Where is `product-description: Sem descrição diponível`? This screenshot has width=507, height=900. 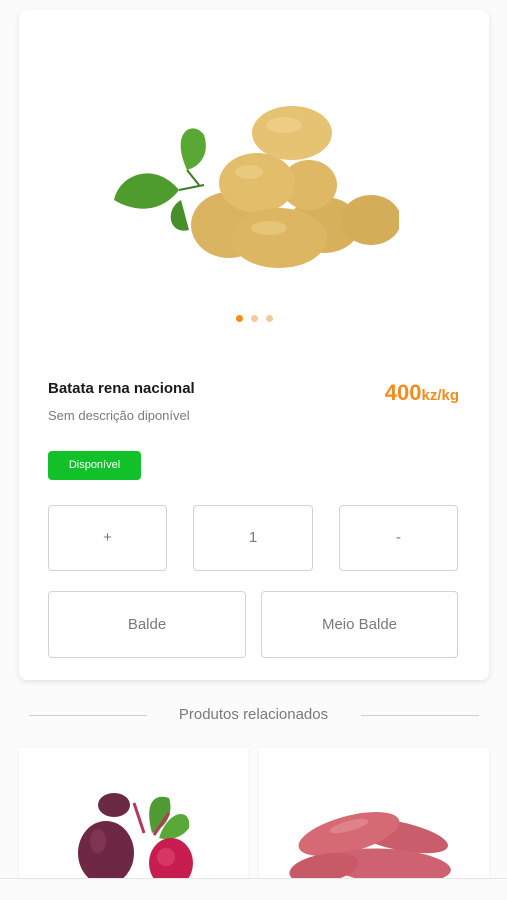 product-description: Sem descrição diponível is located at coordinates (119, 415).